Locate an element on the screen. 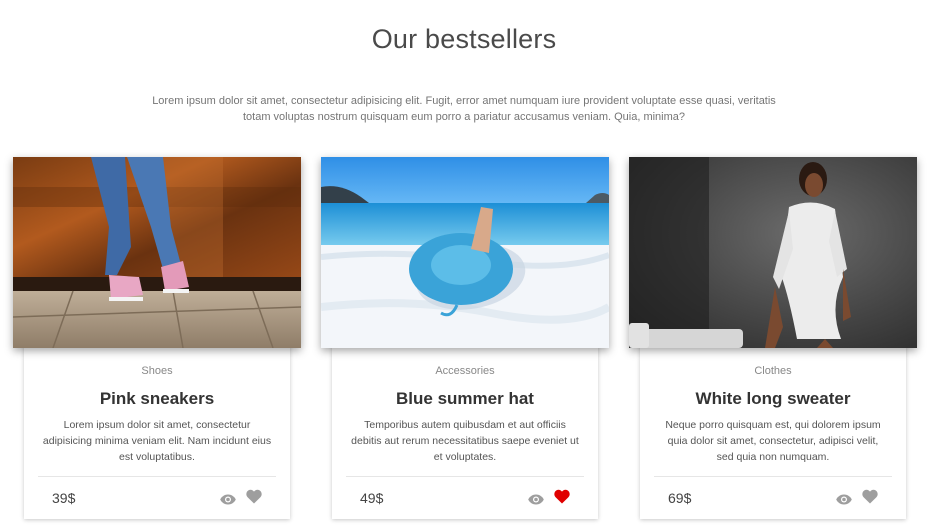 The height and width of the screenshot is (532, 928). product-category: Clothes is located at coordinates (773, 371).